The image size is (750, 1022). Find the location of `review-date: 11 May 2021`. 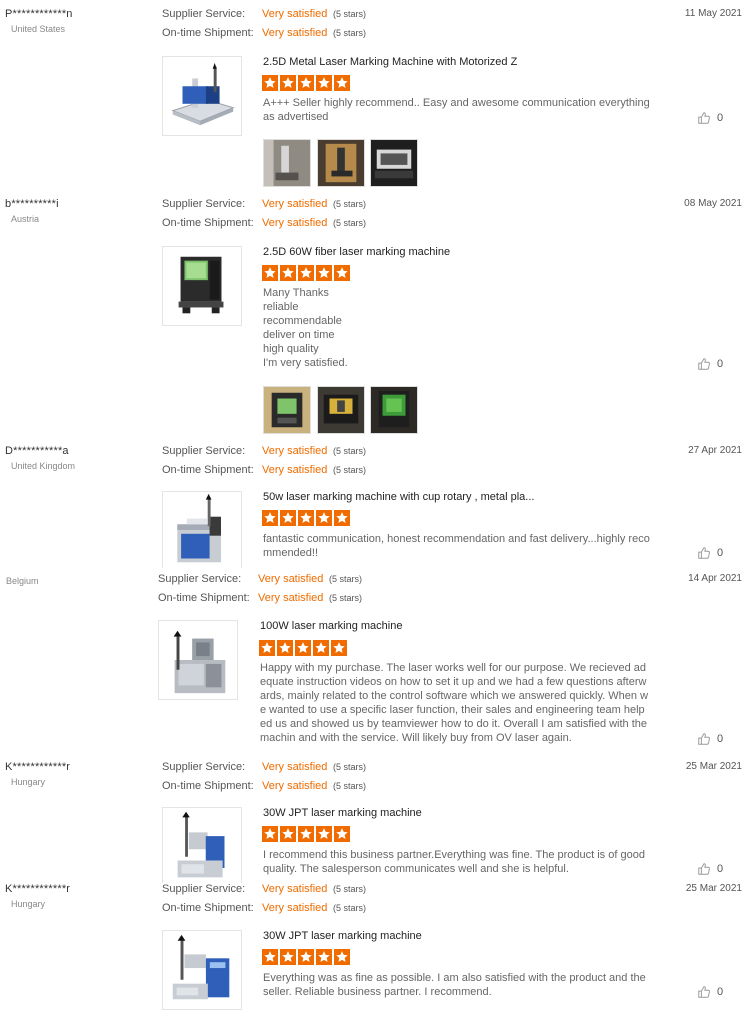

review-date: 11 May 2021 is located at coordinates (713, 13).